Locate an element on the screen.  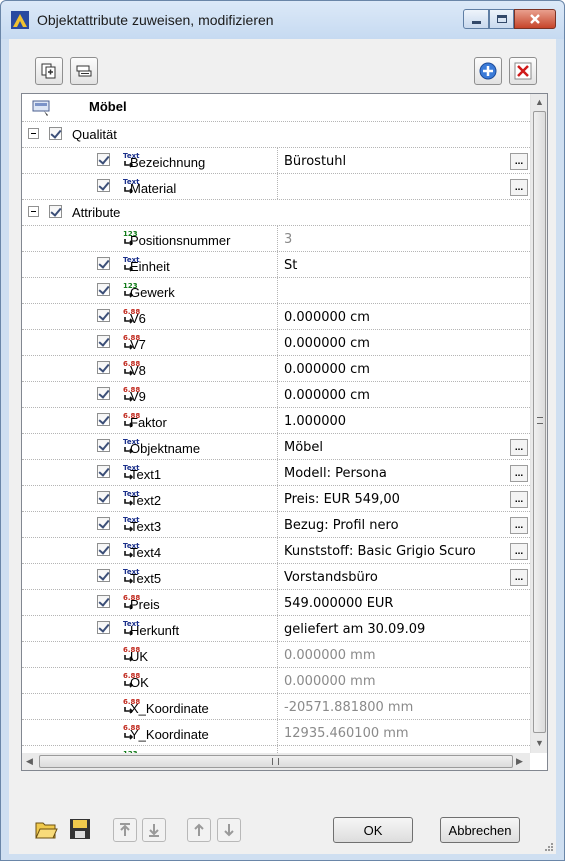
move-up-button is located at coordinates (199, 830).